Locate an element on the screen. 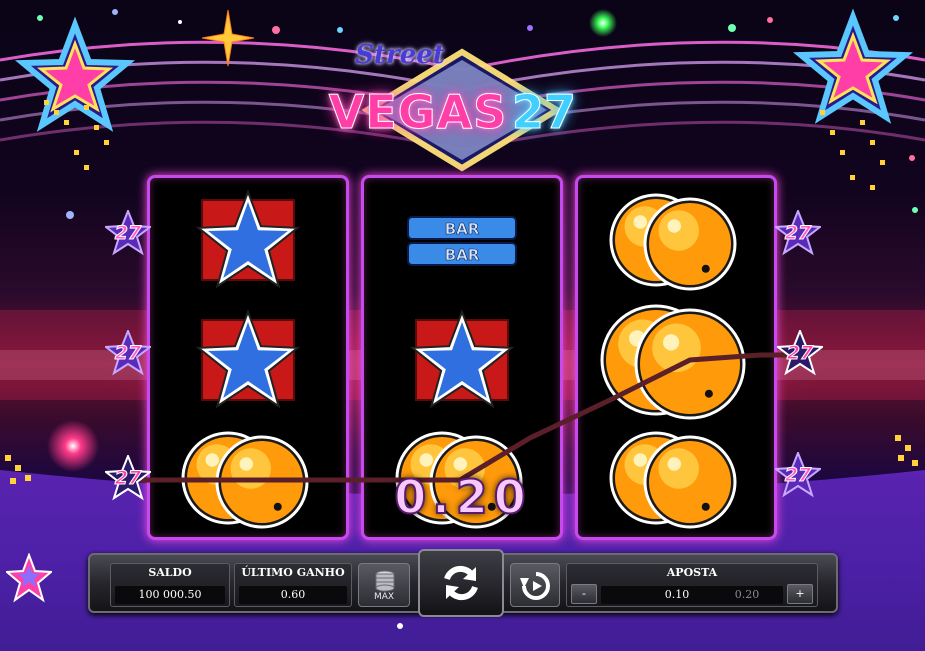  menu-star-icon is located at coordinates (29, 578).